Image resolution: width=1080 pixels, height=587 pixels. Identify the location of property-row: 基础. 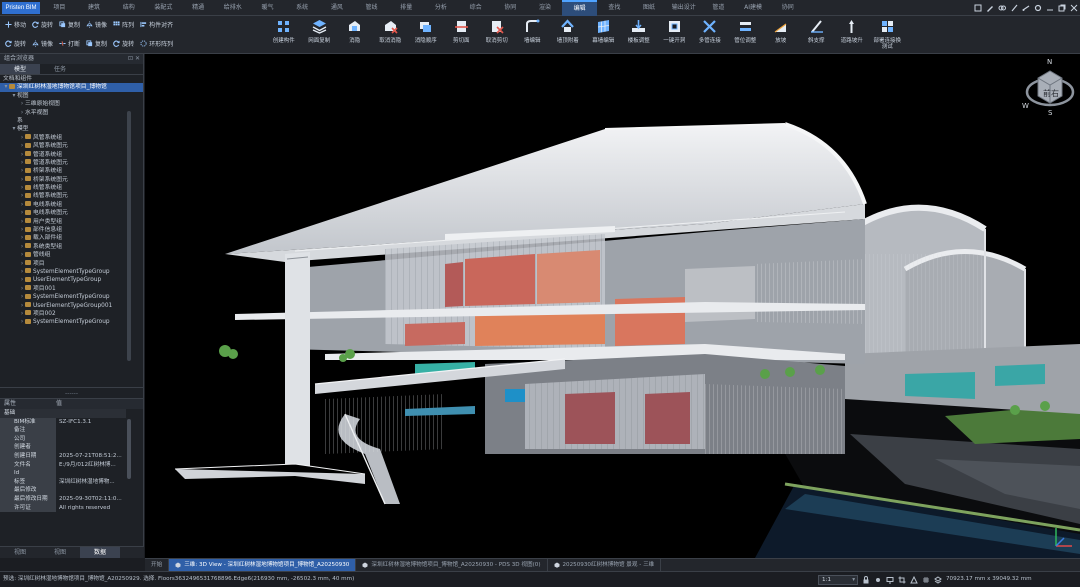
(71, 413).